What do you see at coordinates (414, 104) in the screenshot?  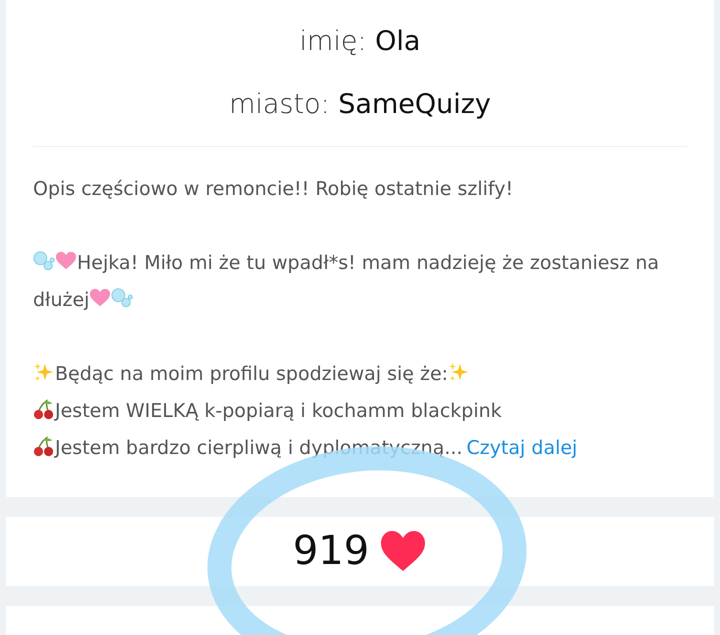 I see `field-value: SameQuizy` at bounding box center [414, 104].